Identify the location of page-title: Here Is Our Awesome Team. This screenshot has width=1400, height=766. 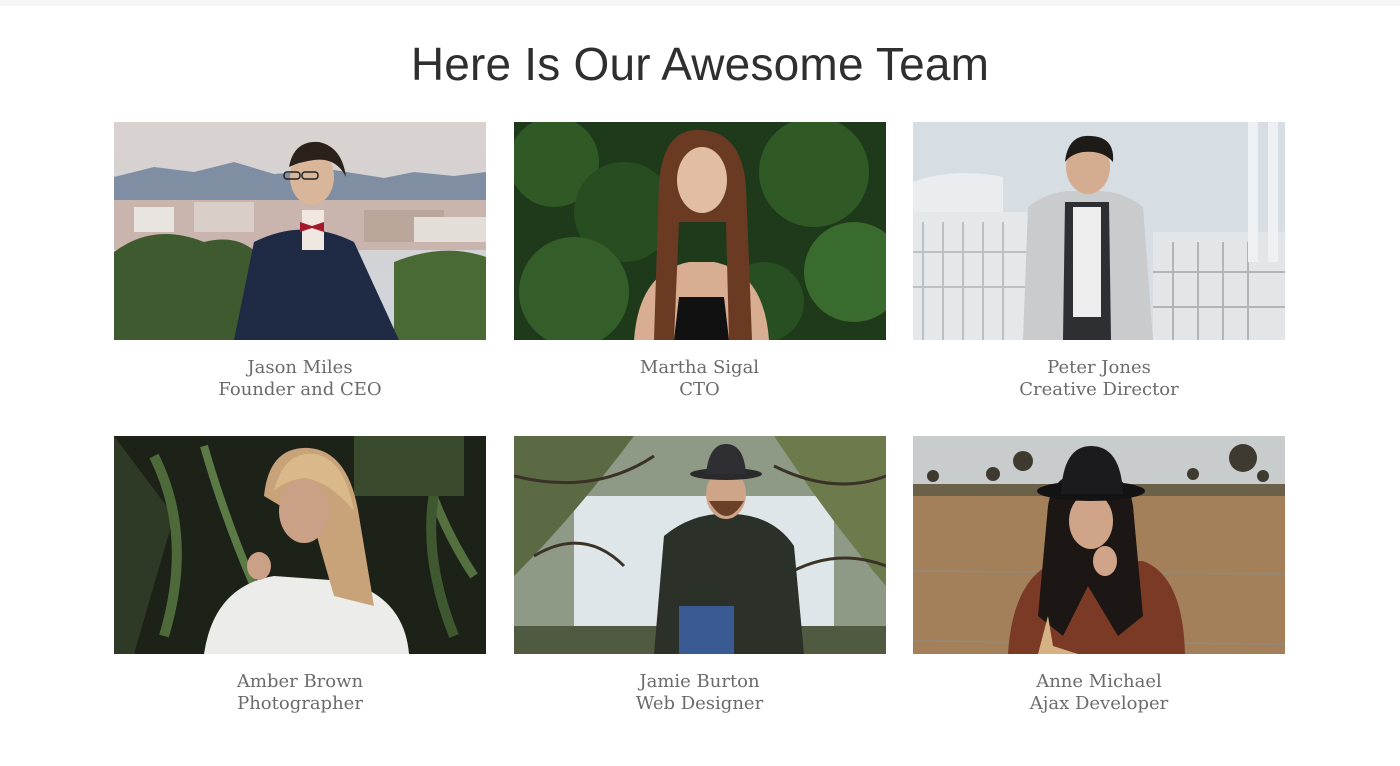
(700, 64).